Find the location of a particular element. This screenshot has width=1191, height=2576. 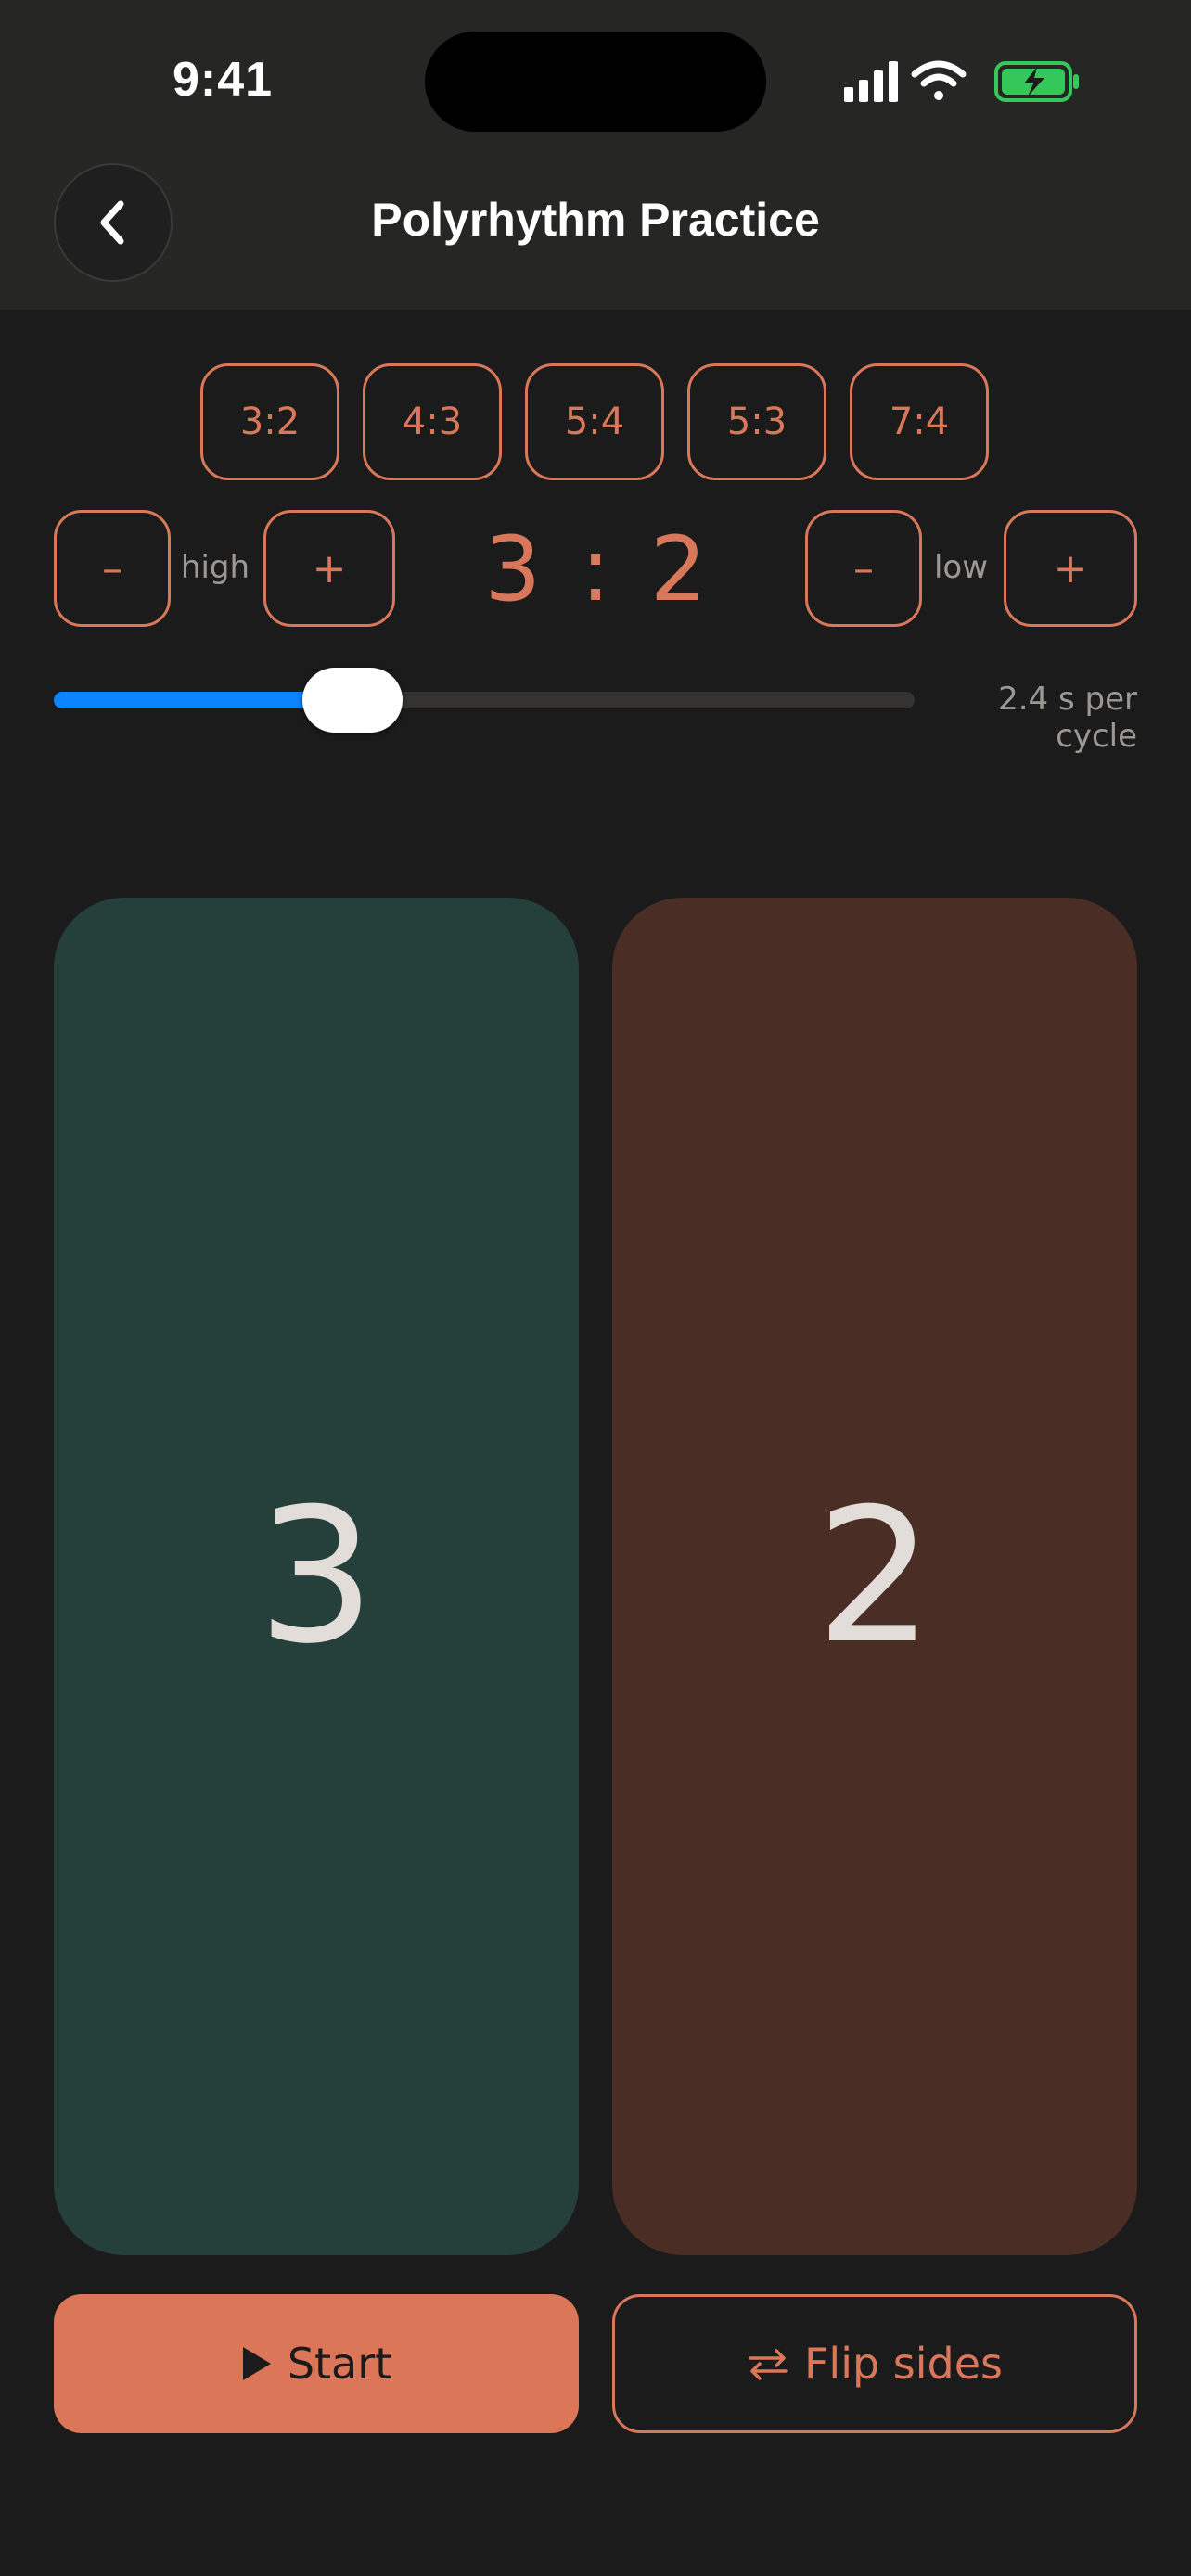

page-title: Polyrhythm Practice is located at coordinates (595, 220).